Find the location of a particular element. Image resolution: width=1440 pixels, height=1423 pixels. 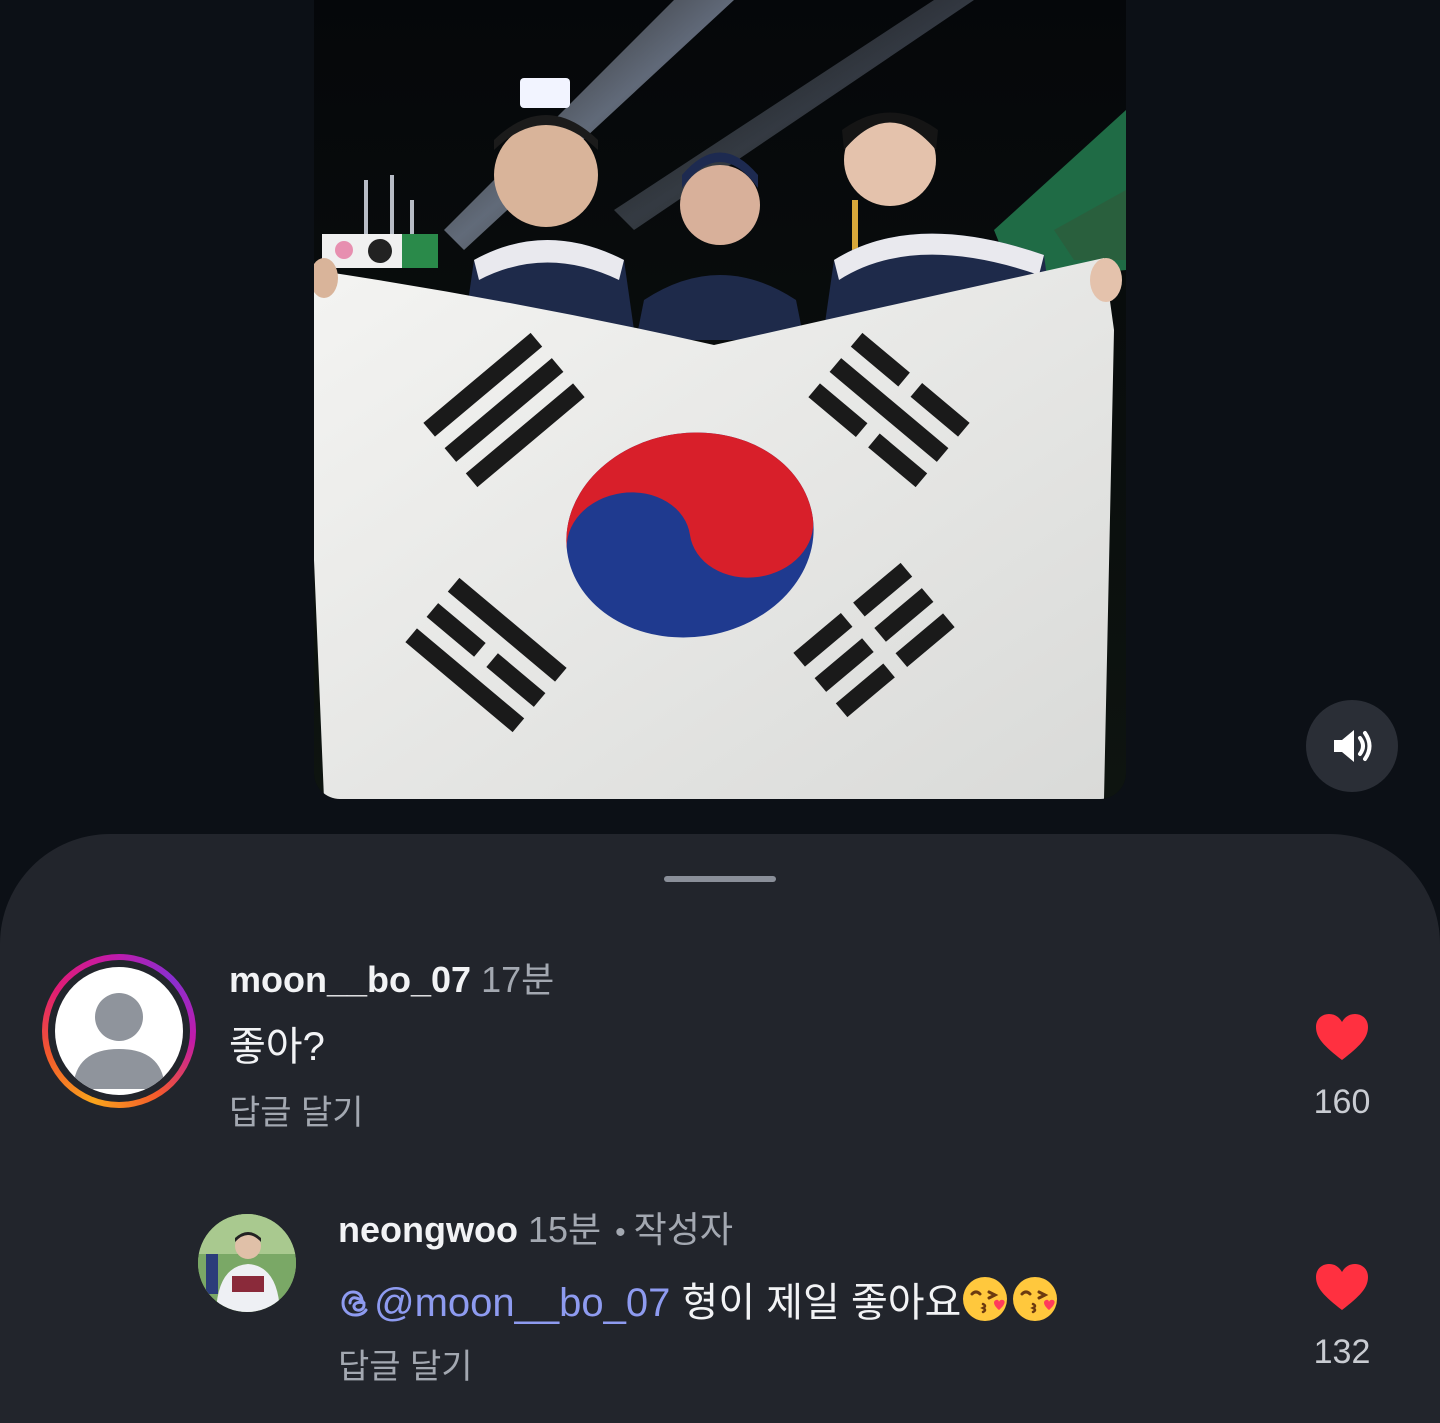

comment-text: 형이 제일 좋아요 is located at coordinates (821, 1303).